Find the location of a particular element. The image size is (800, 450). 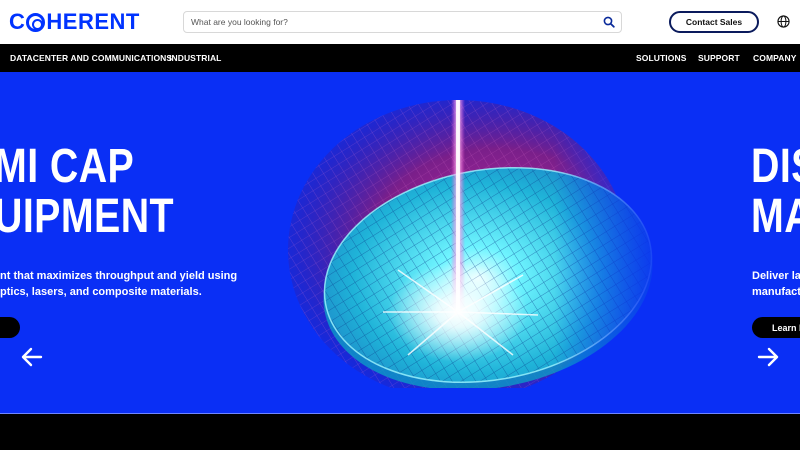

slide-left-description-line2: ptics, lasers, and composite materials. is located at coordinates (101, 292).